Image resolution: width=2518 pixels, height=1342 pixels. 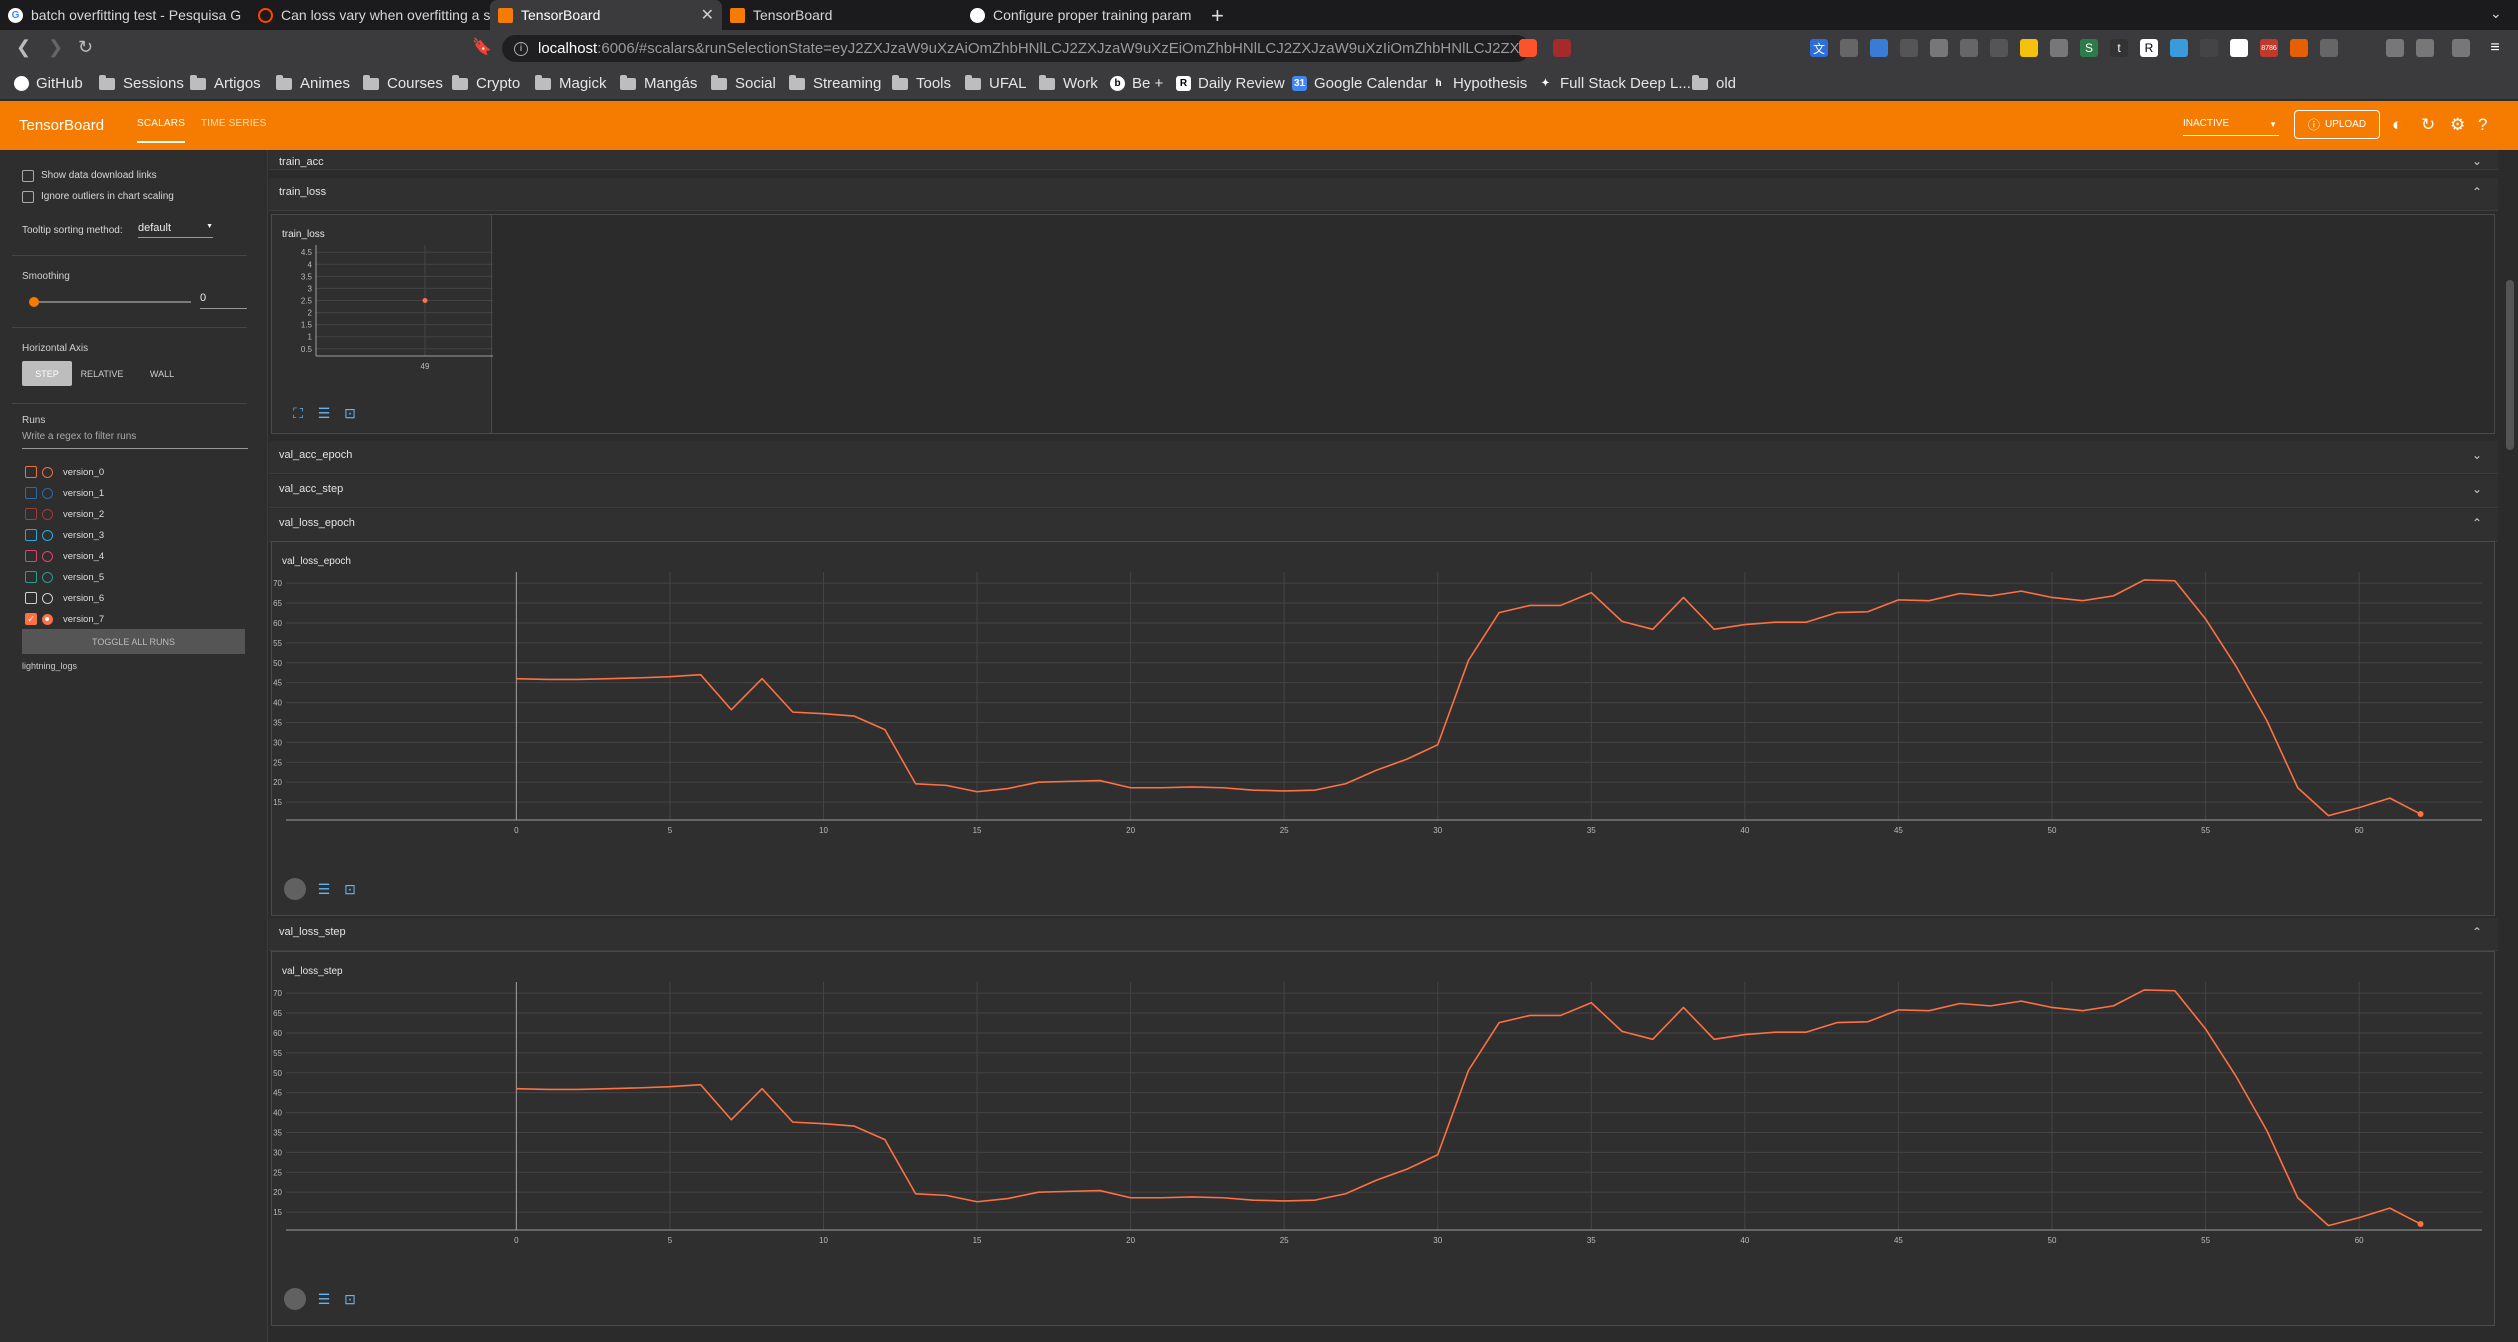 I want to click on menu-icon: ≡, so click(x=2495, y=48).